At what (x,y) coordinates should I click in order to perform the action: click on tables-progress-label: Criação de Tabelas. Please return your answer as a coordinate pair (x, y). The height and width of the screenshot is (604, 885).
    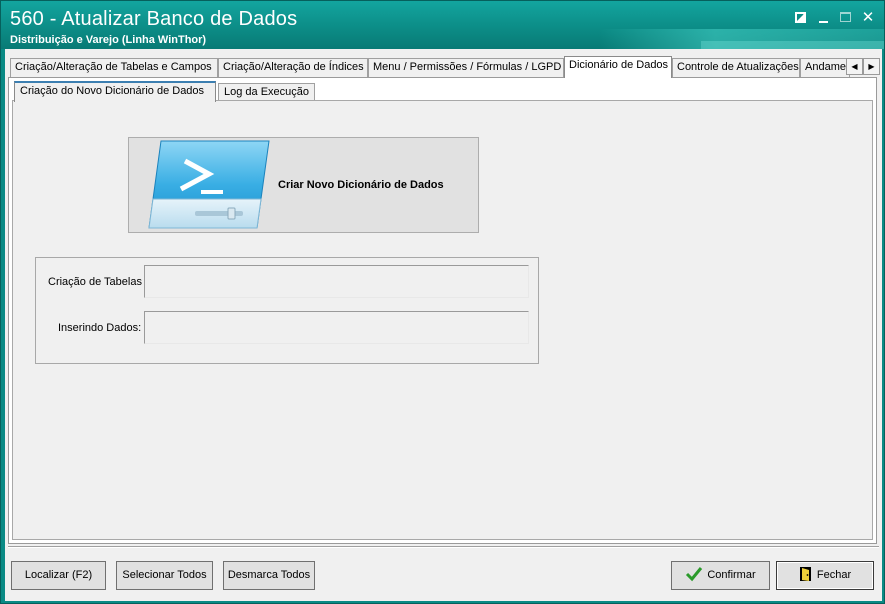
    Looking at the image, I should click on (95, 282).